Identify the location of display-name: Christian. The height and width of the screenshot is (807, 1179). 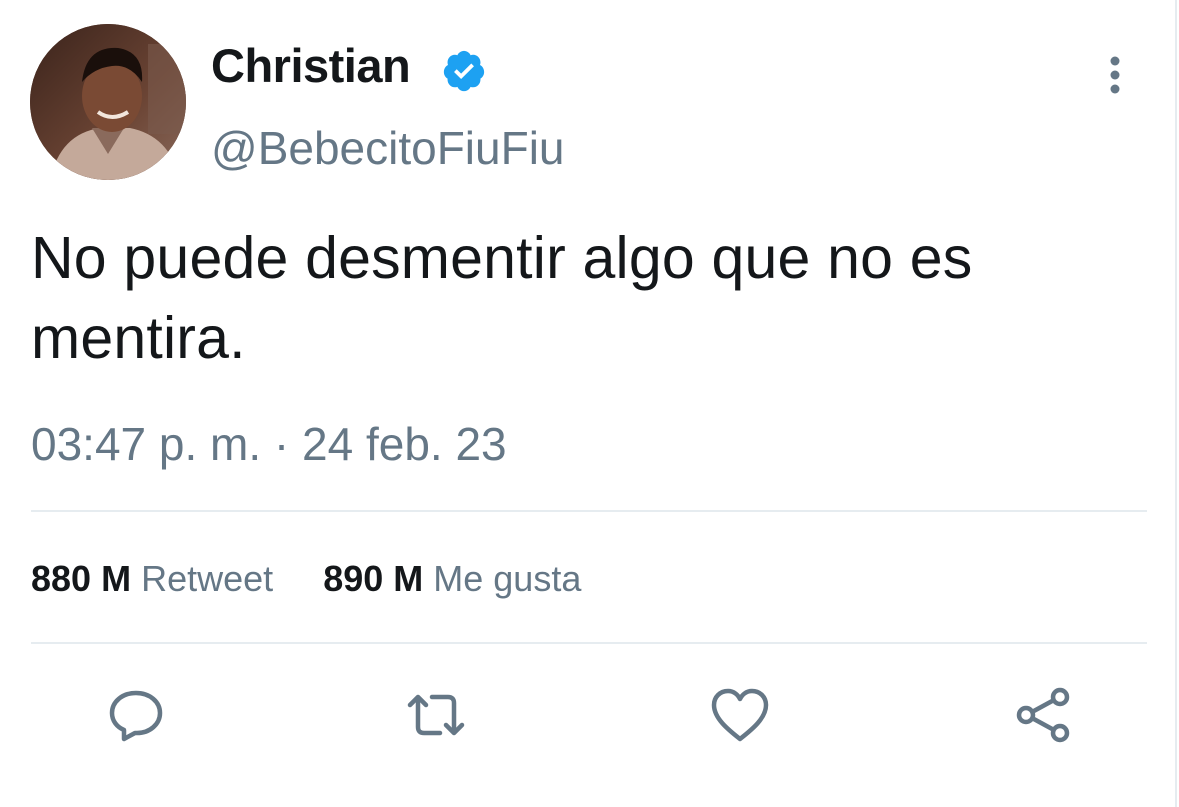
(311, 66).